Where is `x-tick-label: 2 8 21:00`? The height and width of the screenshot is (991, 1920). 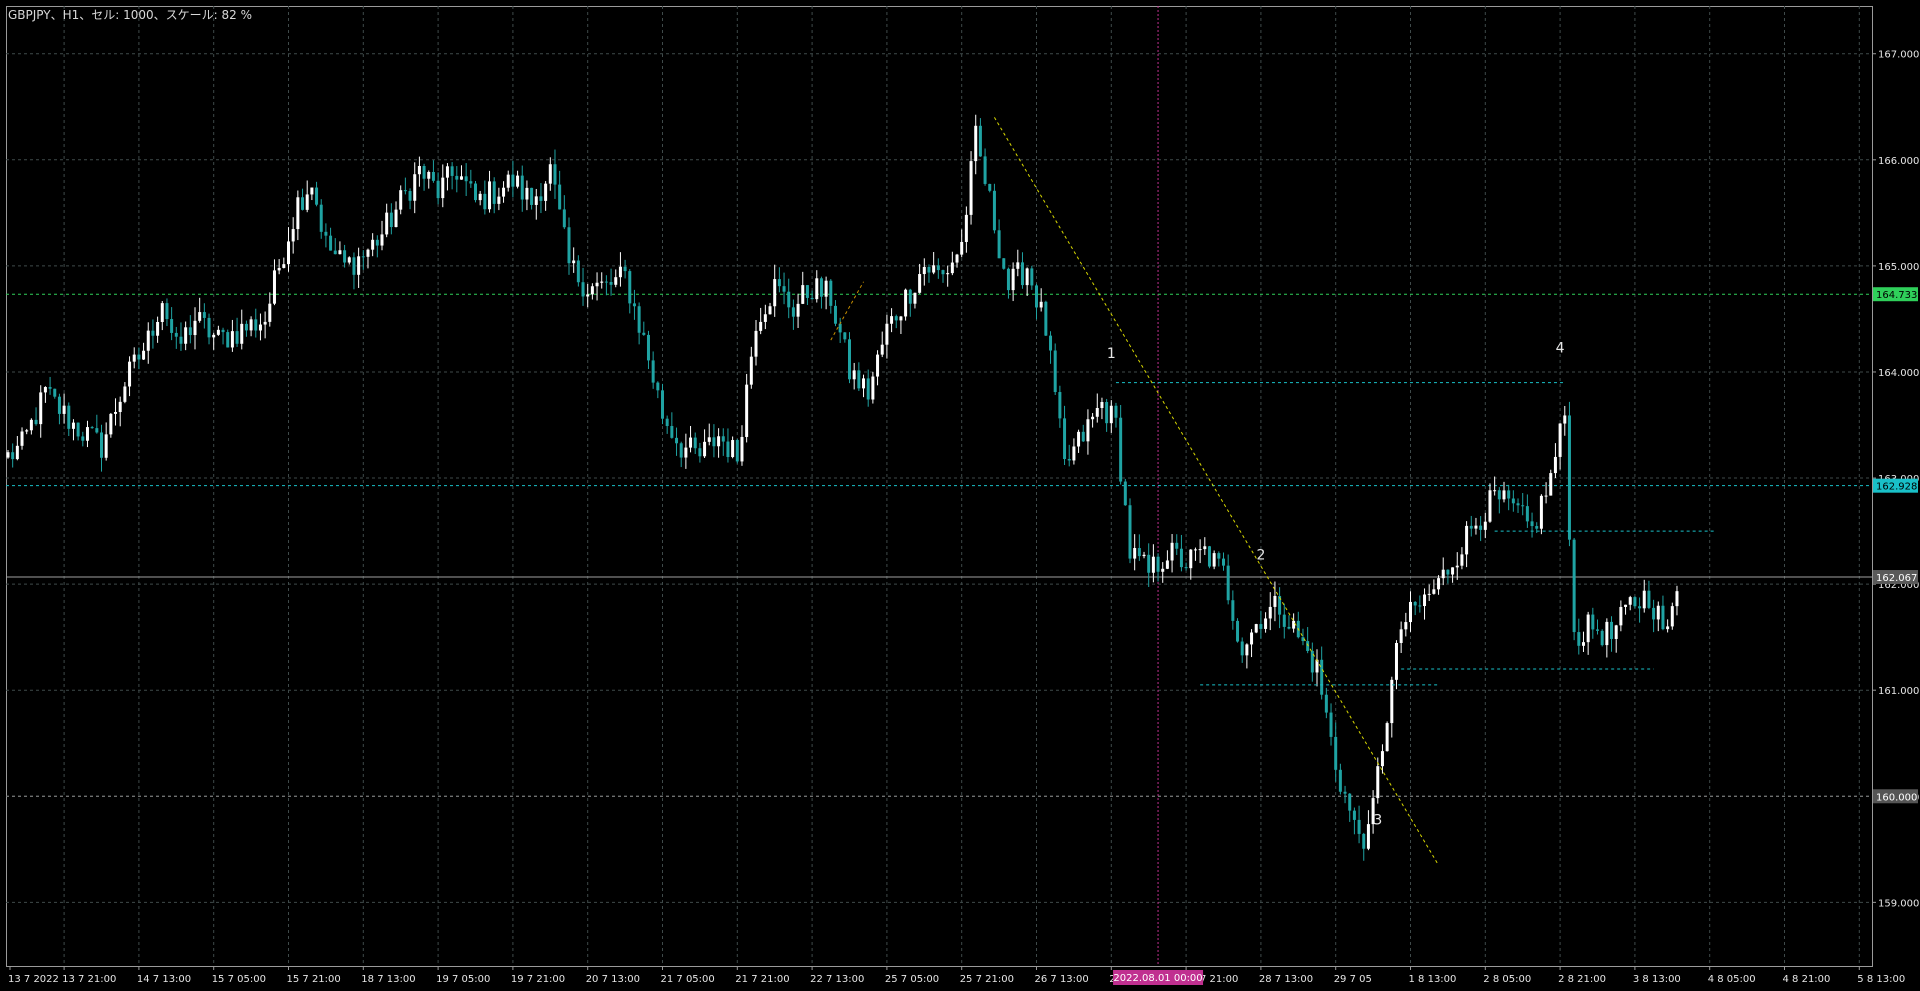 x-tick-label: 2 8 21:00 is located at coordinates (1582, 979).